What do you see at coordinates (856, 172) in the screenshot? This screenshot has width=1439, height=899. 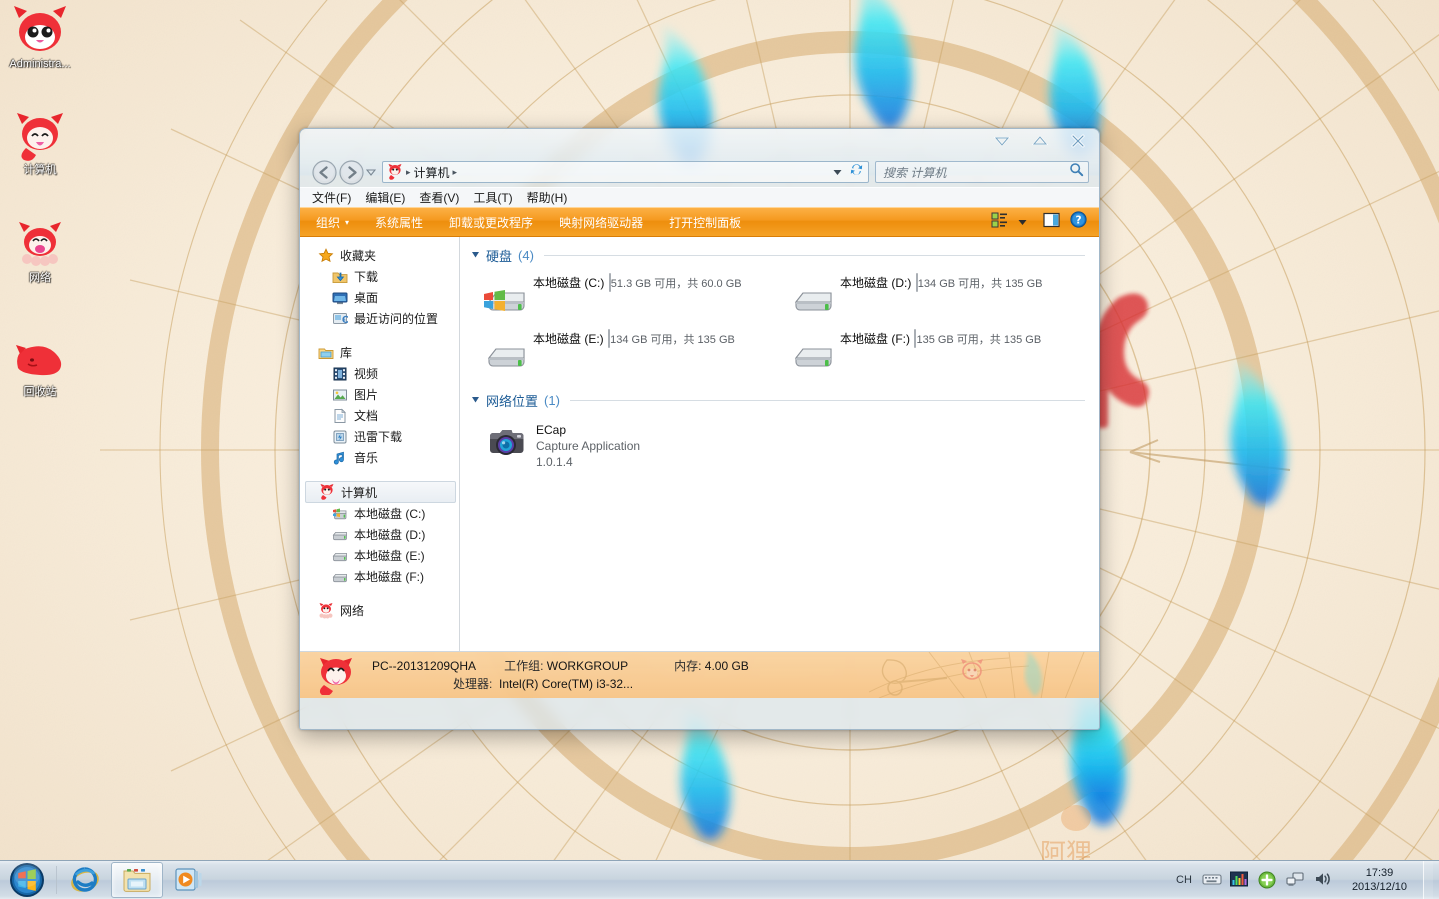 I see `refresh-icon` at bounding box center [856, 172].